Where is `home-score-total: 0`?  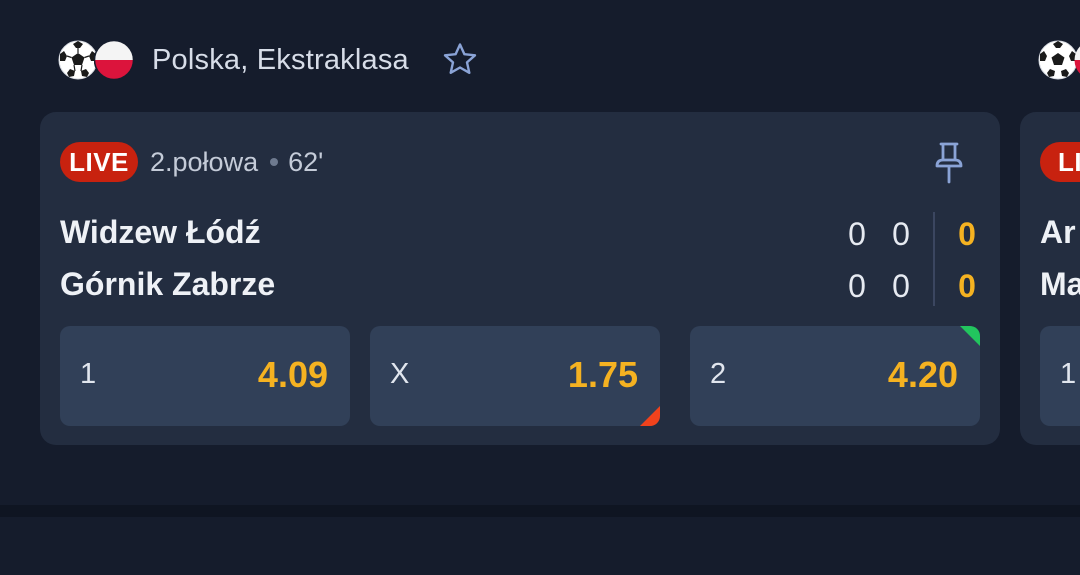
home-score-total: 0 is located at coordinates (967, 234).